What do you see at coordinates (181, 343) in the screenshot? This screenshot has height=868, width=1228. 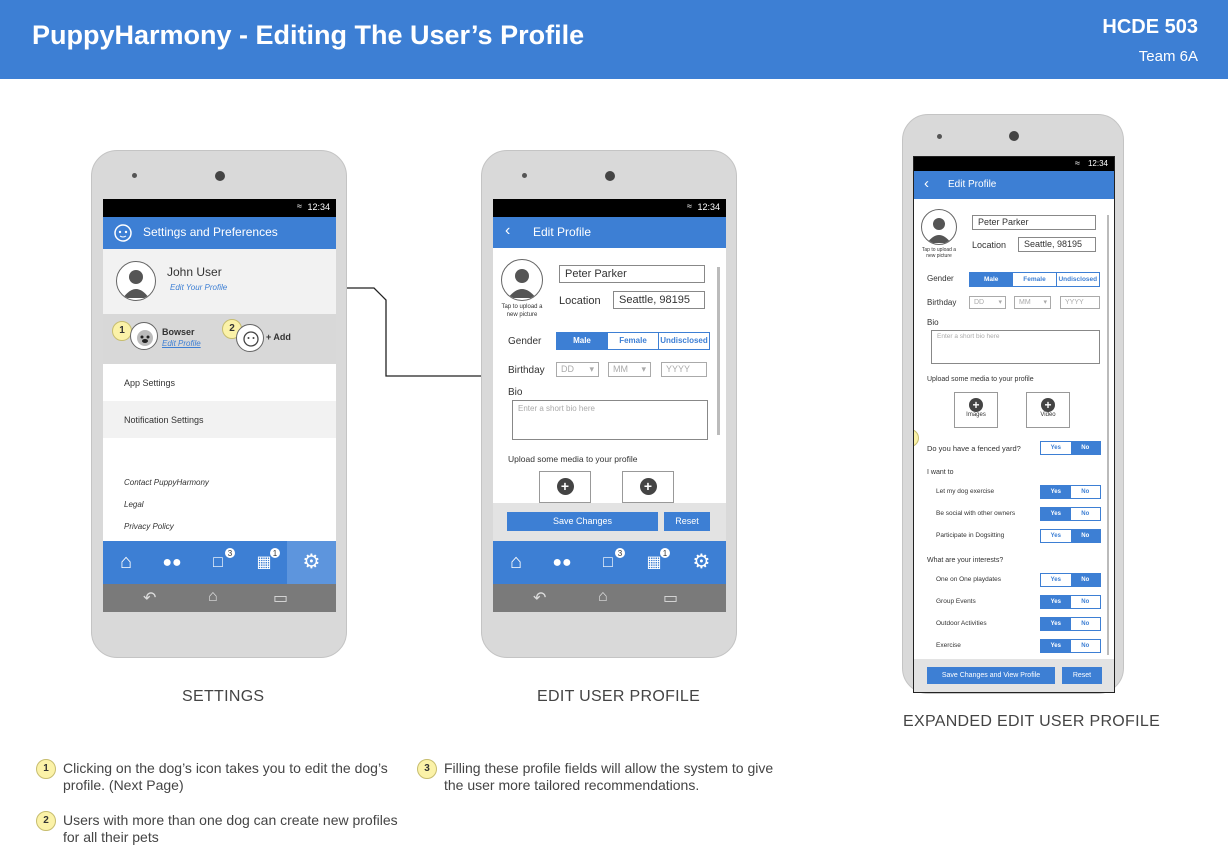 I see `dog-edit-profile-link: Edit Profile` at bounding box center [181, 343].